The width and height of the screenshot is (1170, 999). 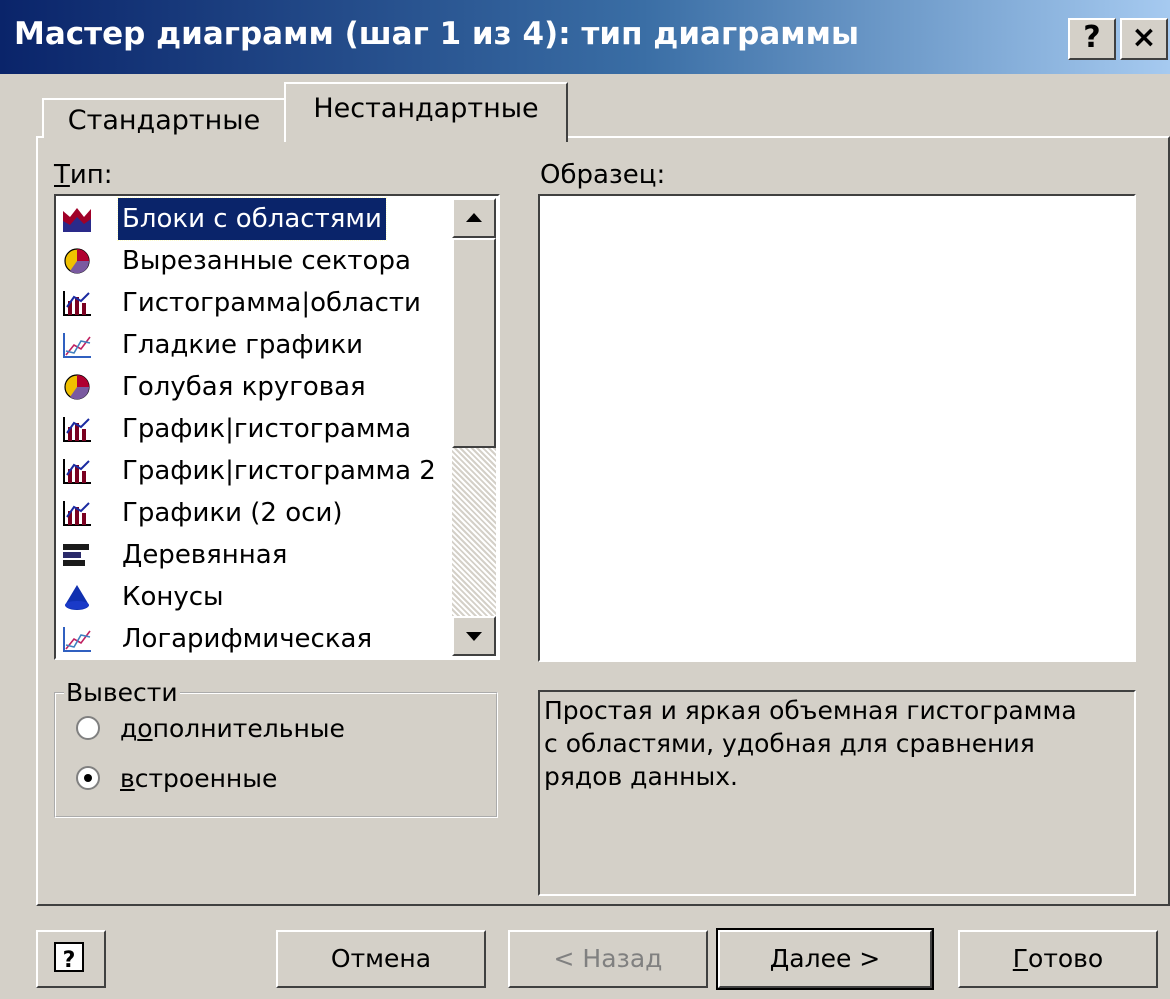 What do you see at coordinates (279, 471) in the screenshot?
I see `list-item-label: График|гистограмма 2` at bounding box center [279, 471].